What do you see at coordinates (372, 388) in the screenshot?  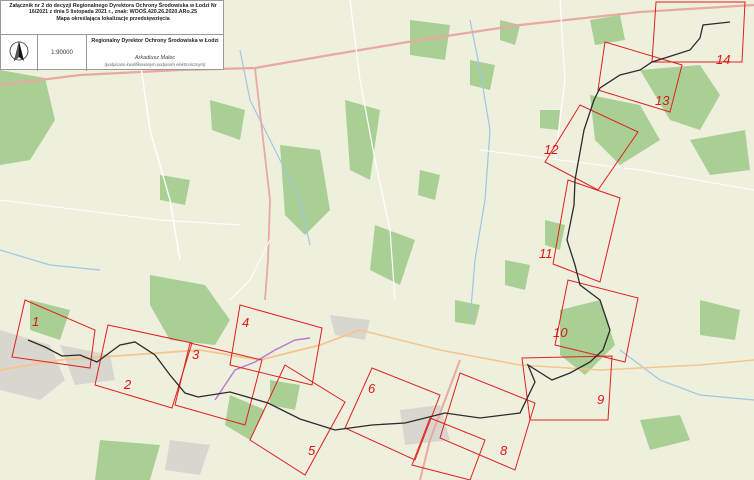 I see `sheet-label-6: 6` at bounding box center [372, 388].